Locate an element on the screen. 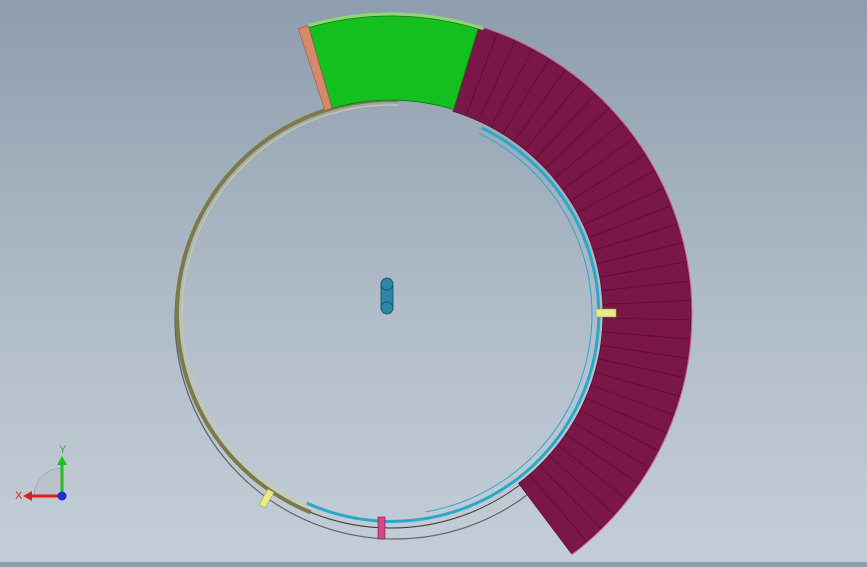 The width and height of the screenshot is (867, 567). triad-y-arrowhead is located at coordinates (62, 460).